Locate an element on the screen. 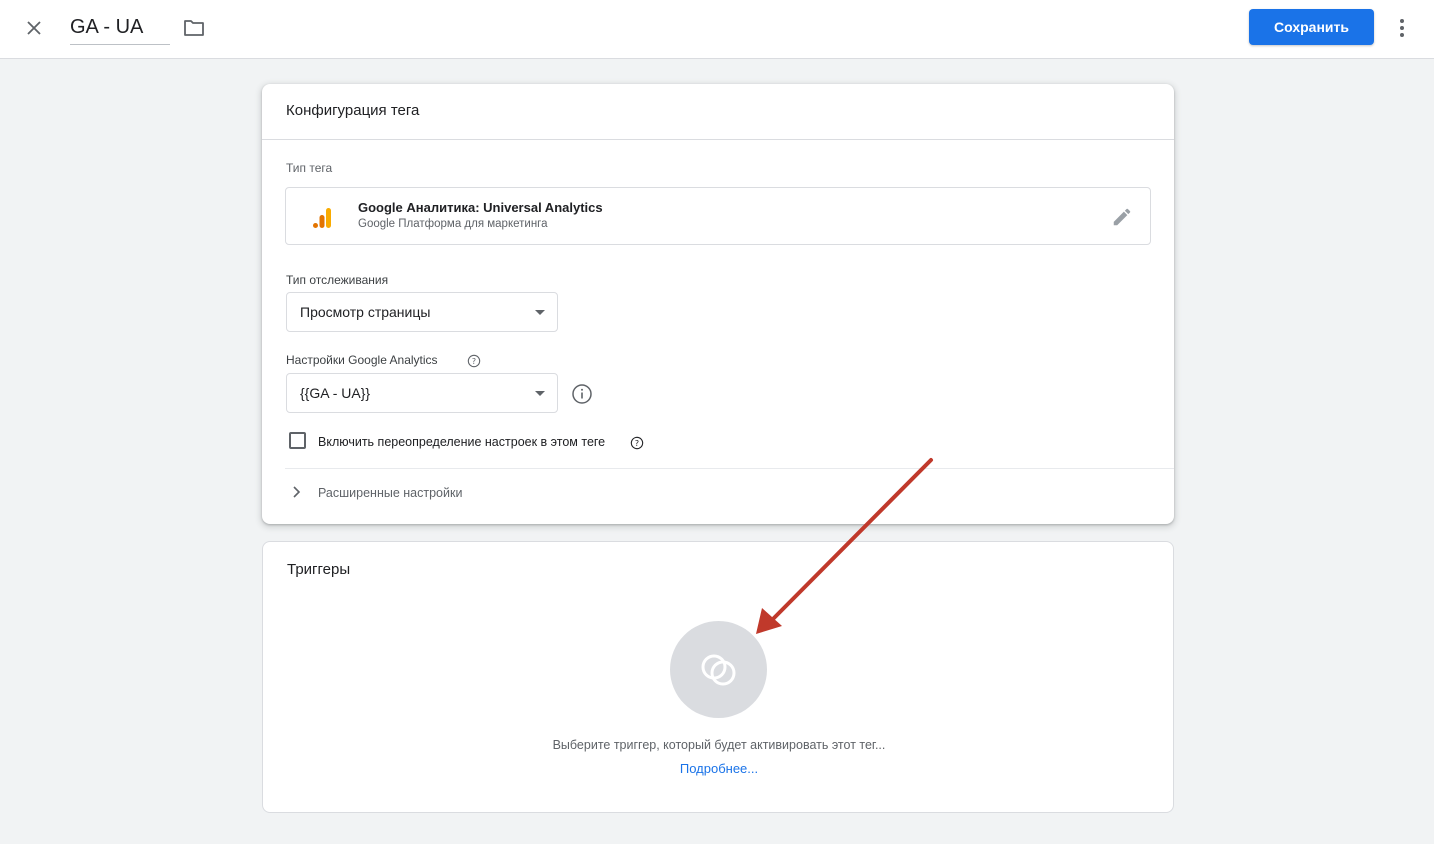 This screenshot has height=844, width=1434. tag-type-subtitle: Google Платформа для маркетинга is located at coordinates (453, 224).